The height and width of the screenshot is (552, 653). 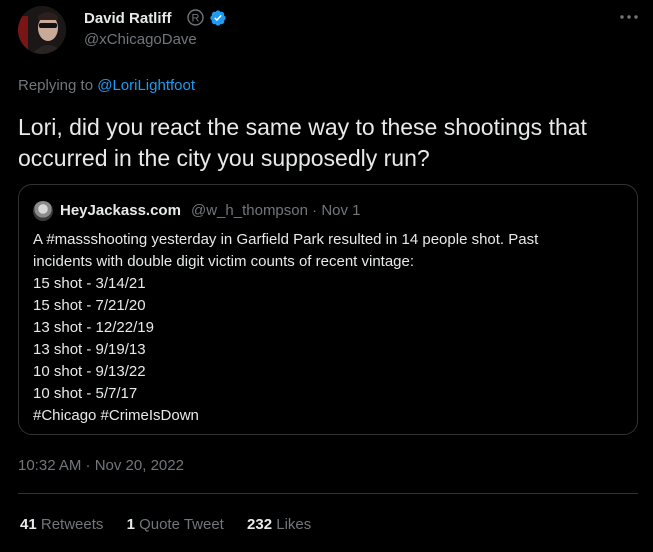 What do you see at coordinates (93, 327) in the screenshot?
I see `quoted-text-line: 13 shot - 12/22/19` at bounding box center [93, 327].